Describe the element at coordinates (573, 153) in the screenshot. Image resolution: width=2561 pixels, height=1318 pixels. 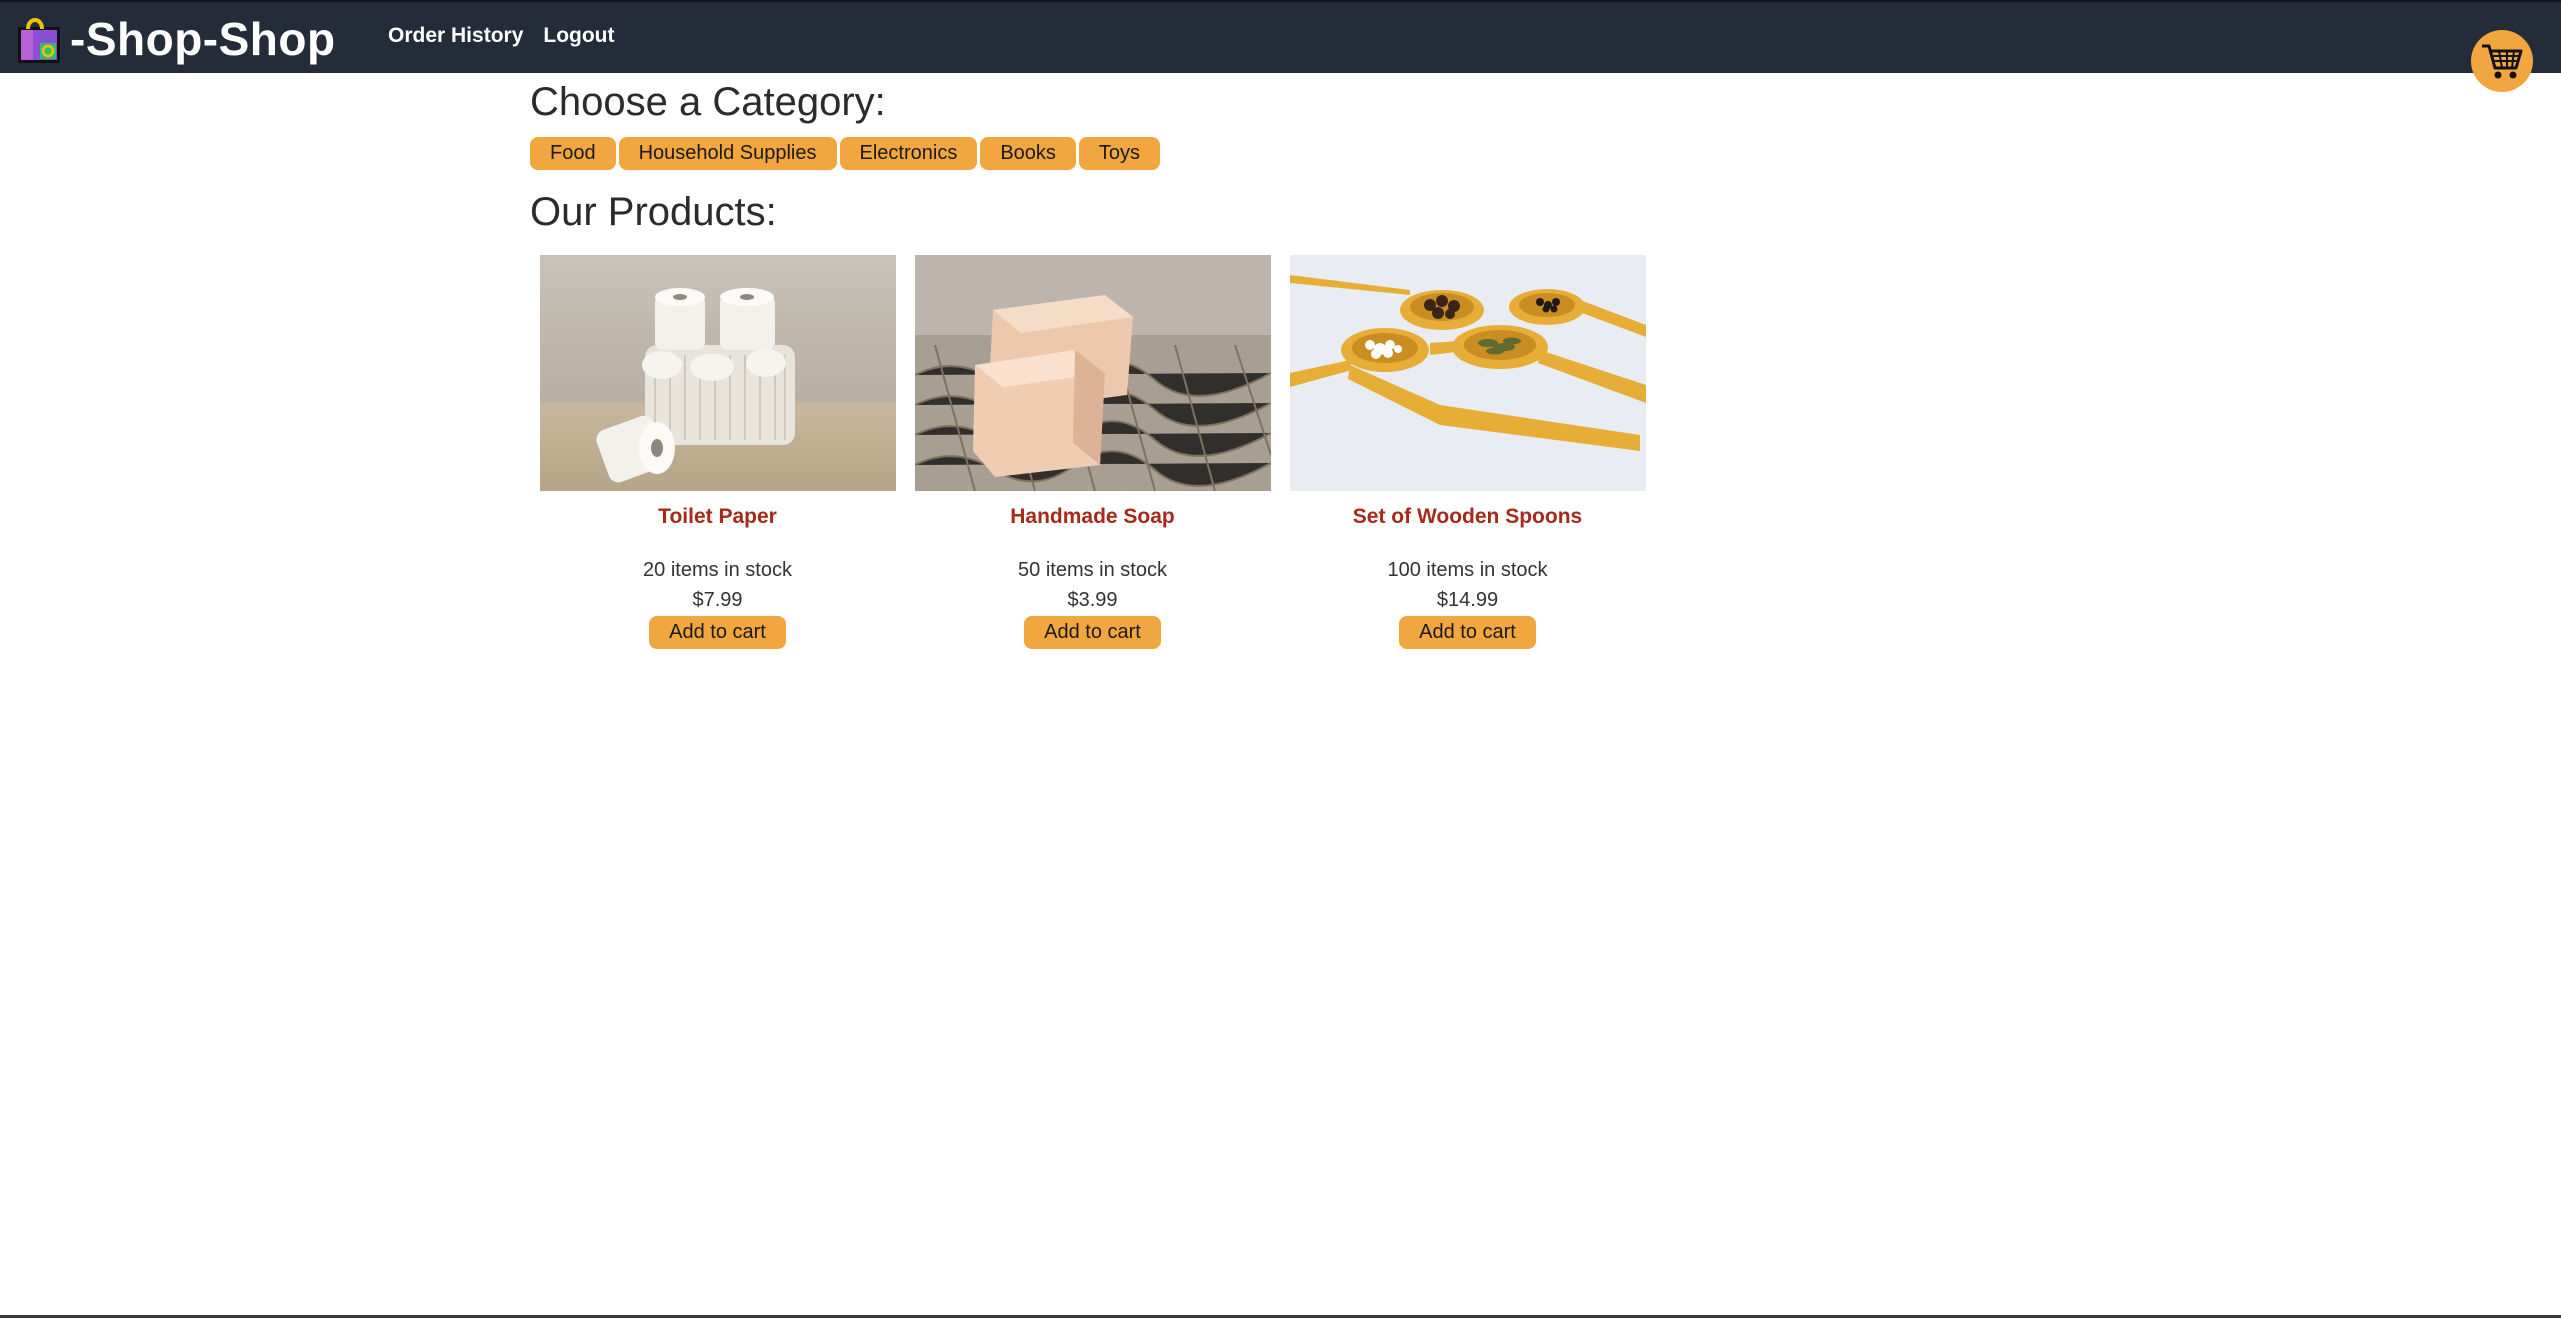
I see `category-button-food: Food` at that location.